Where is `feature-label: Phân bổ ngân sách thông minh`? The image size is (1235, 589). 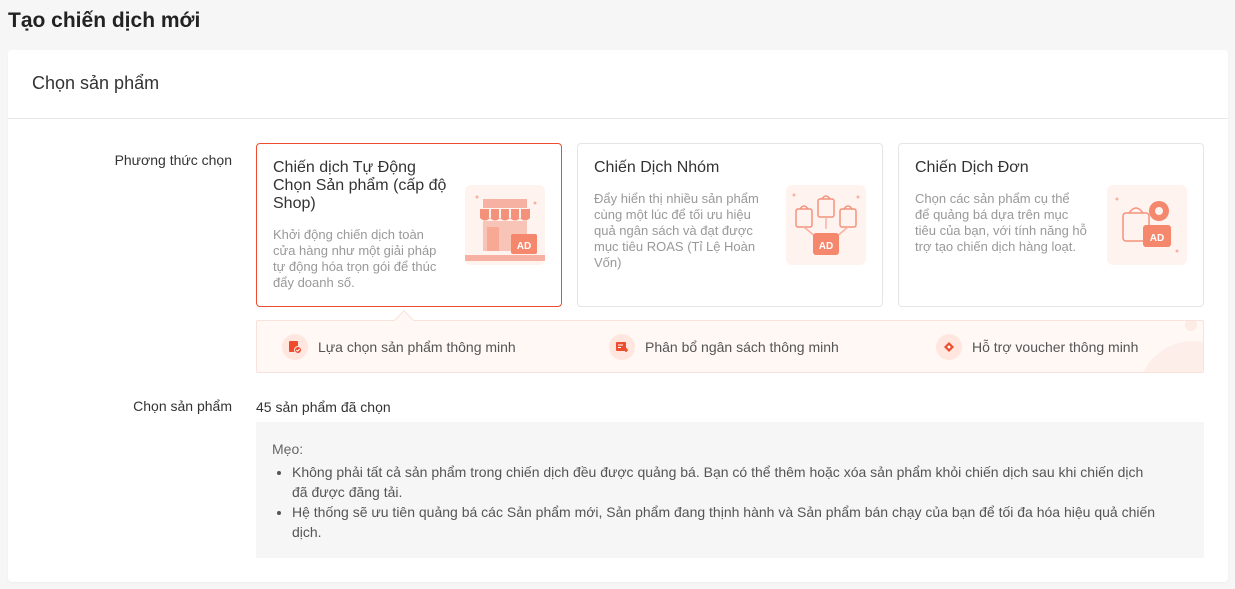 feature-label: Phân bổ ngân sách thông minh is located at coordinates (742, 347).